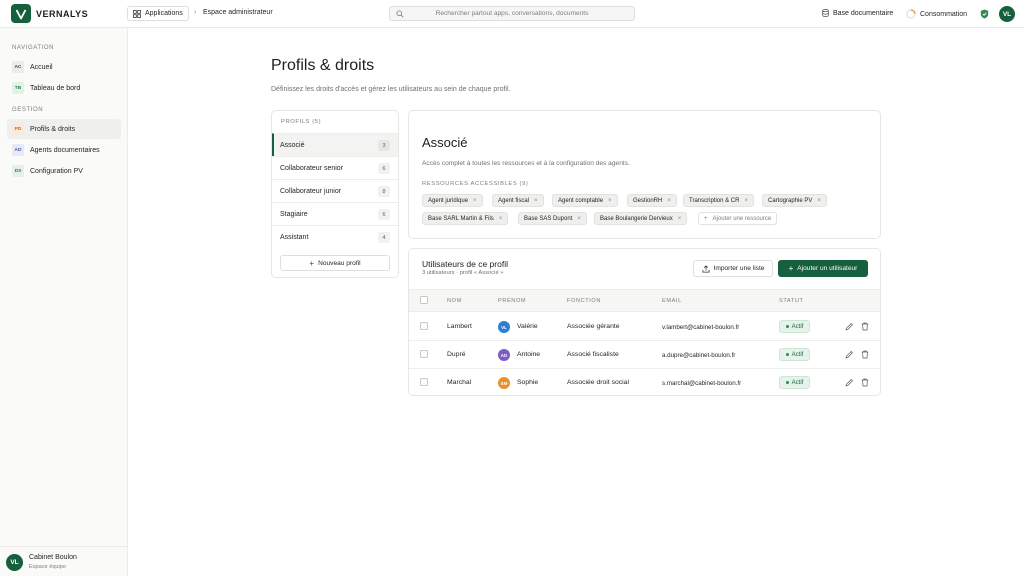 Image resolution: width=1024 pixels, height=576 pixels. I want to click on resource-chip: Agent fiscal ×, so click(518, 200).